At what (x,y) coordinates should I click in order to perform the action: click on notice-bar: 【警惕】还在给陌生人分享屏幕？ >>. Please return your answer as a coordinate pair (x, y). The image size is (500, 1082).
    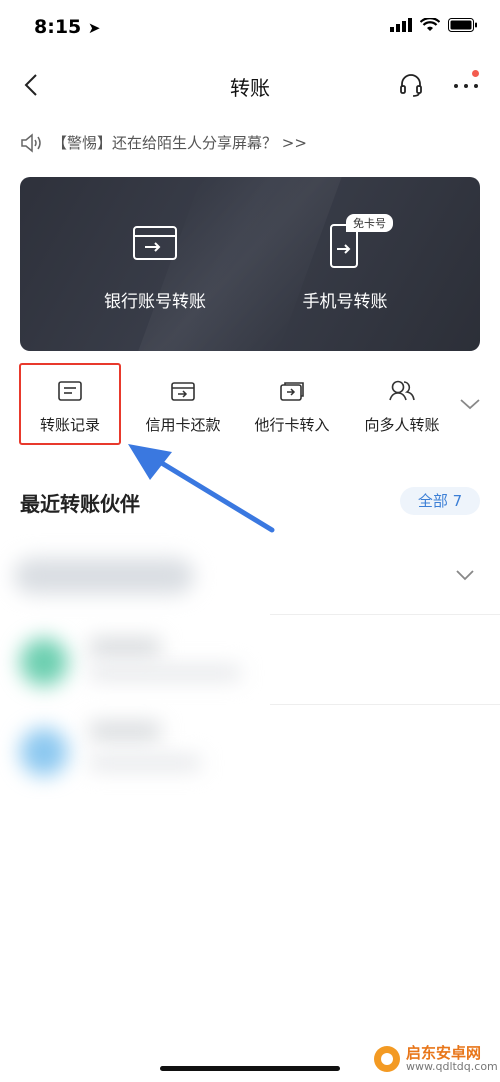
    Looking at the image, I should click on (163, 142).